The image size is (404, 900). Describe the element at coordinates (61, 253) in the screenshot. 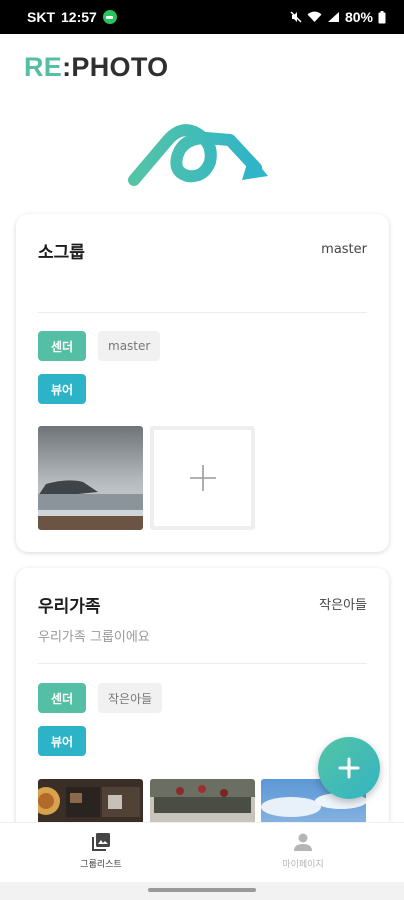

I see `group-name: 소그룹` at that location.